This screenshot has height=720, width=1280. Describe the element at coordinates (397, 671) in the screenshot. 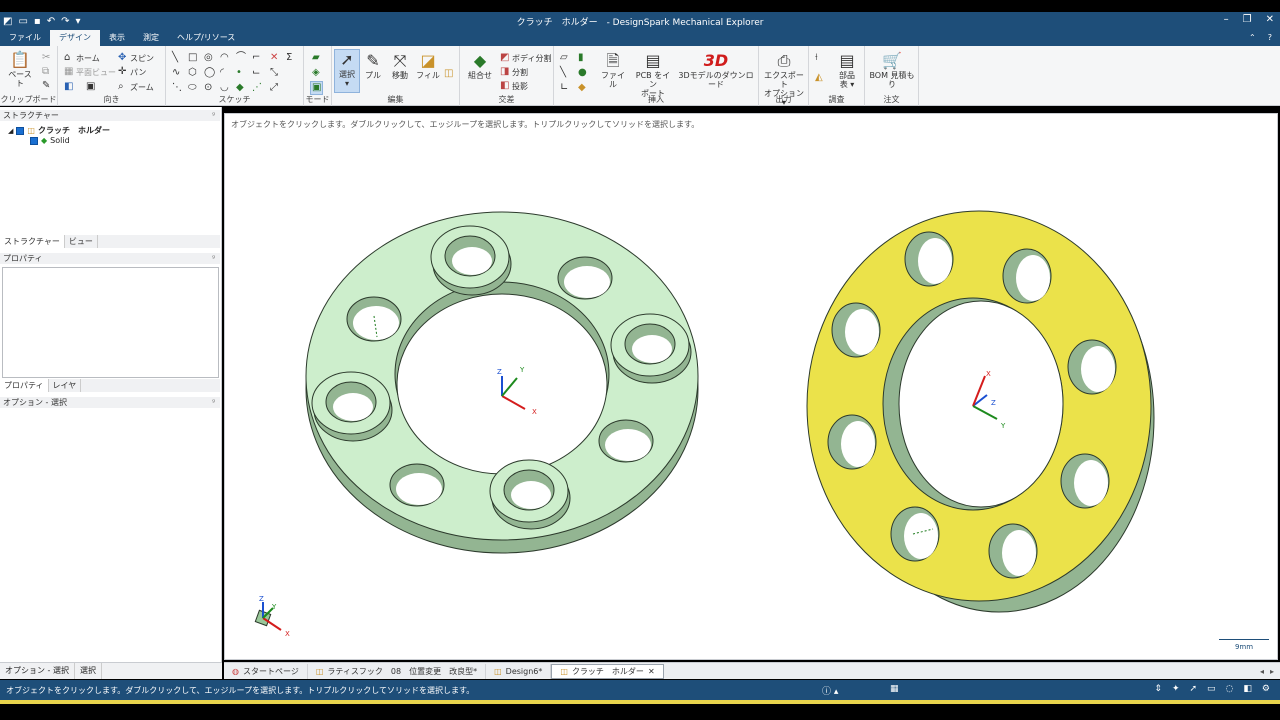

I see `doc-tab-lattice-hook: ◫ ラティスフック 08 位置変更 改良型*` at that location.